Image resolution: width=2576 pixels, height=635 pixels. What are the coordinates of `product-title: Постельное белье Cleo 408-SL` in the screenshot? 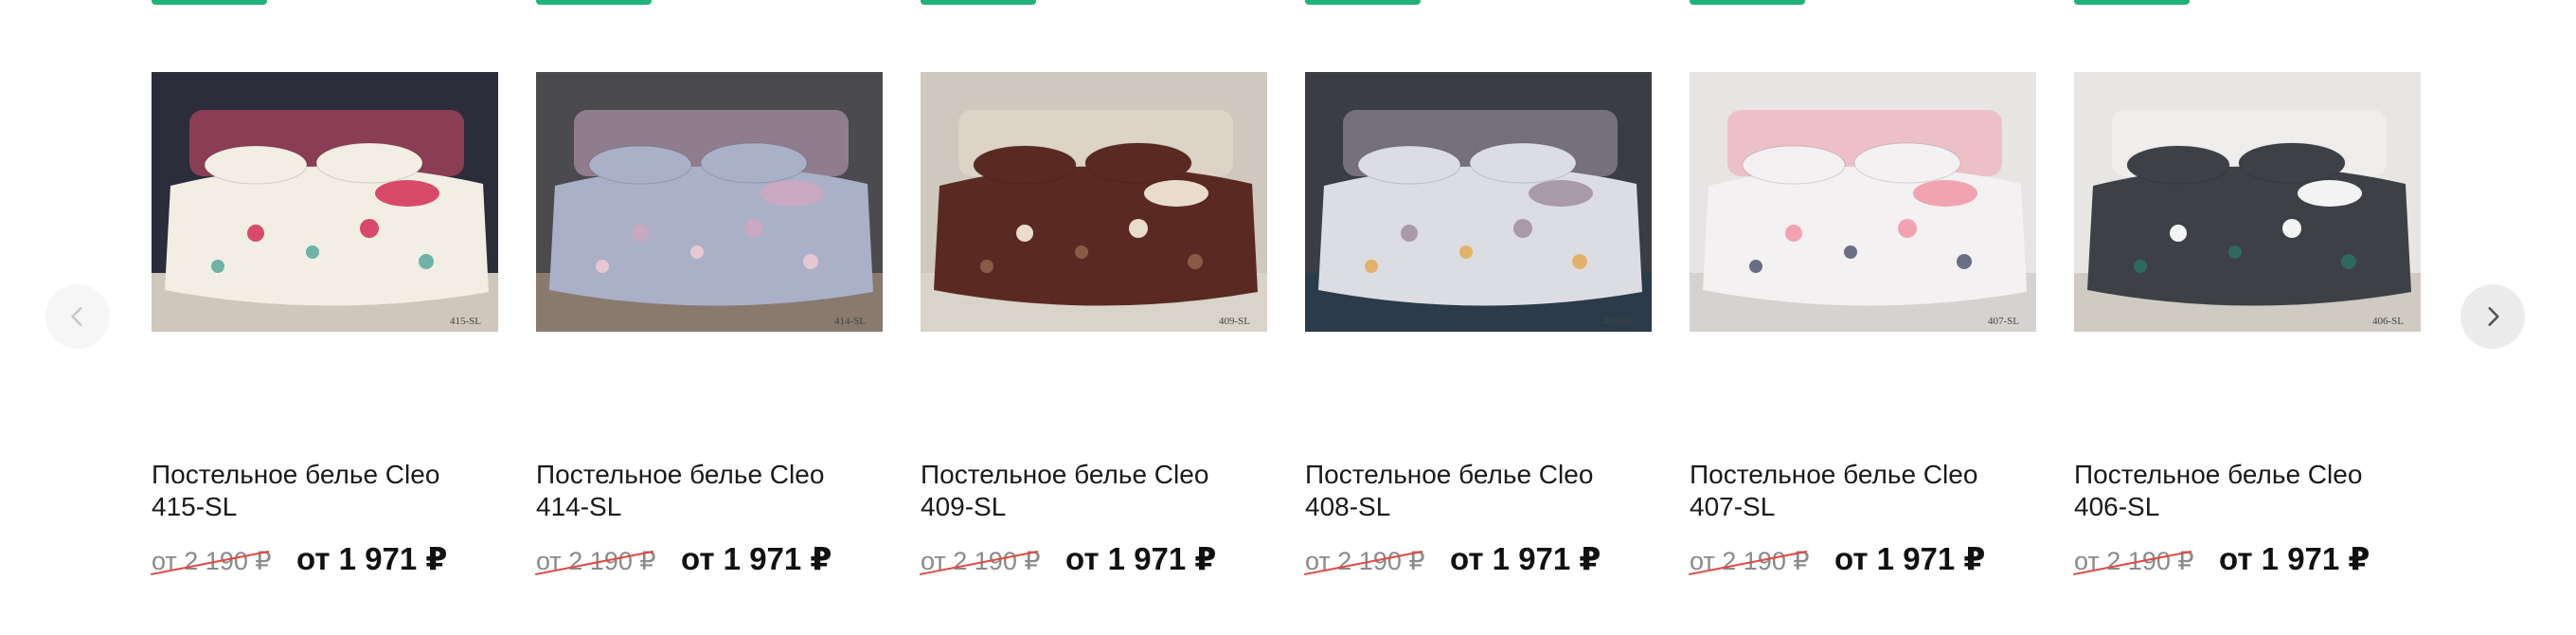 It's located at (1478, 491).